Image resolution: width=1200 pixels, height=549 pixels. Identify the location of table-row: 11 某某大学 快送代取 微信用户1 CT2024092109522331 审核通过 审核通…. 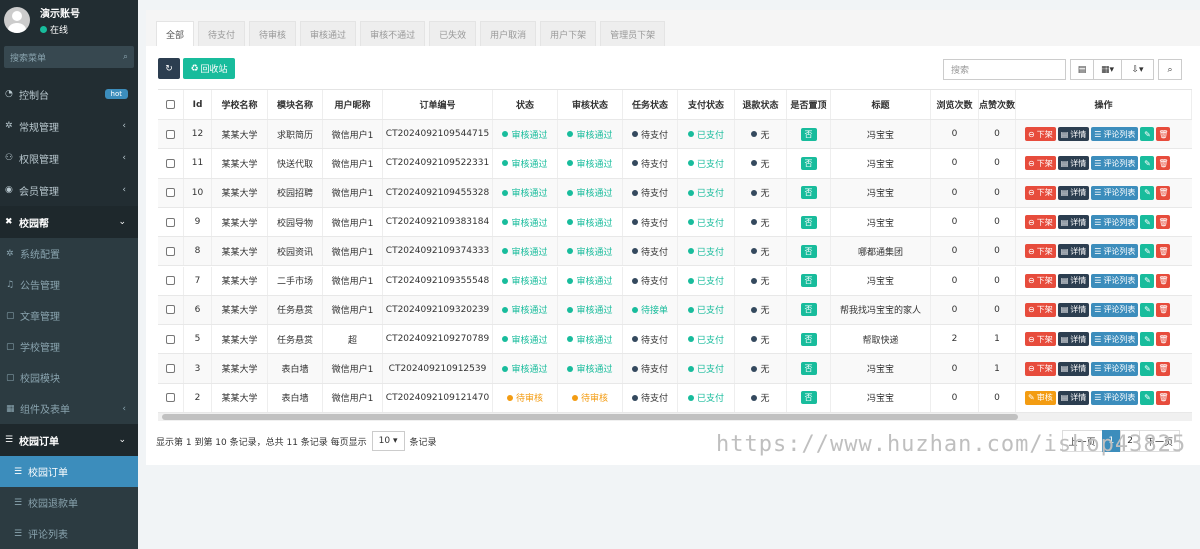
(675, 164).